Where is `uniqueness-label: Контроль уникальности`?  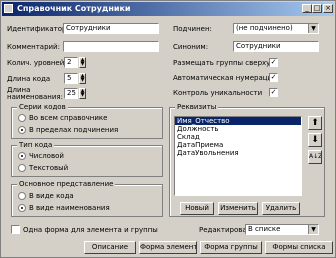 uniqueness-label: Контроль уникальности is located at coordinates (218, 93).